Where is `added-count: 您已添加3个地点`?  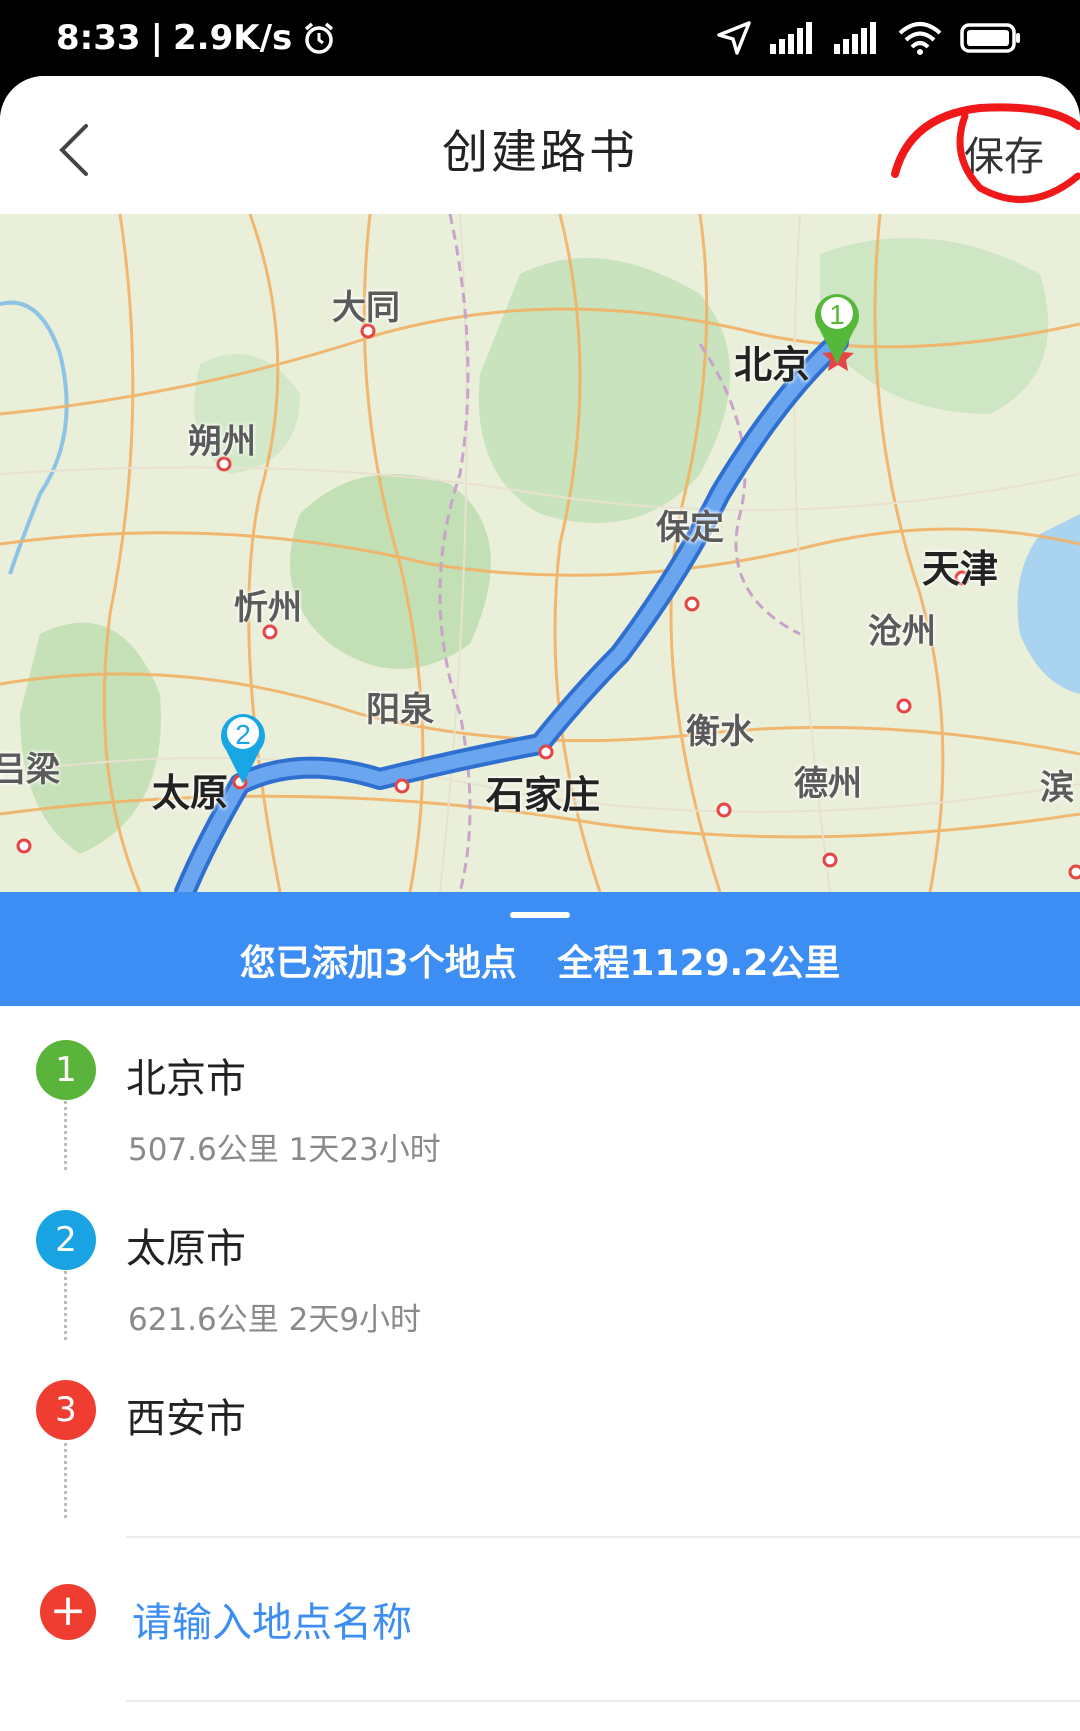
added-count: 您已添加3个地点 is located at coordinates (378, 963).